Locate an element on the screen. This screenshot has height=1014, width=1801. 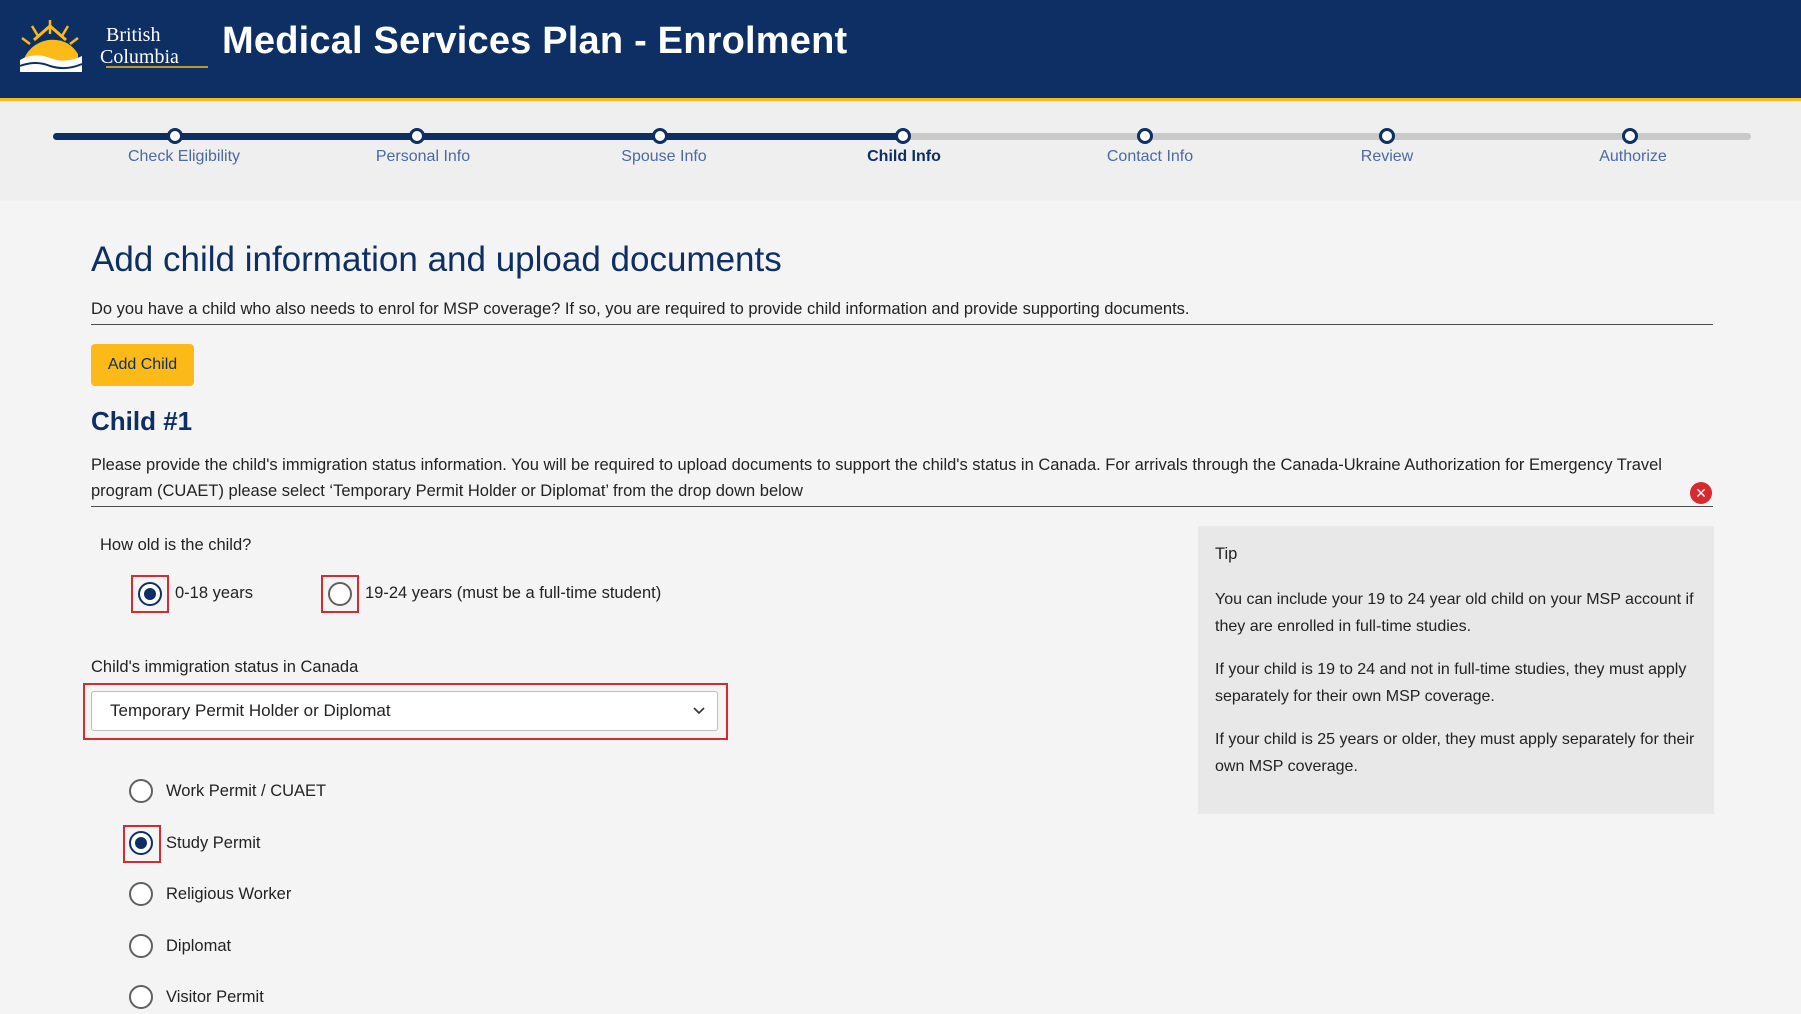
step-dot-personal-info is located at coordinates (417, 136).